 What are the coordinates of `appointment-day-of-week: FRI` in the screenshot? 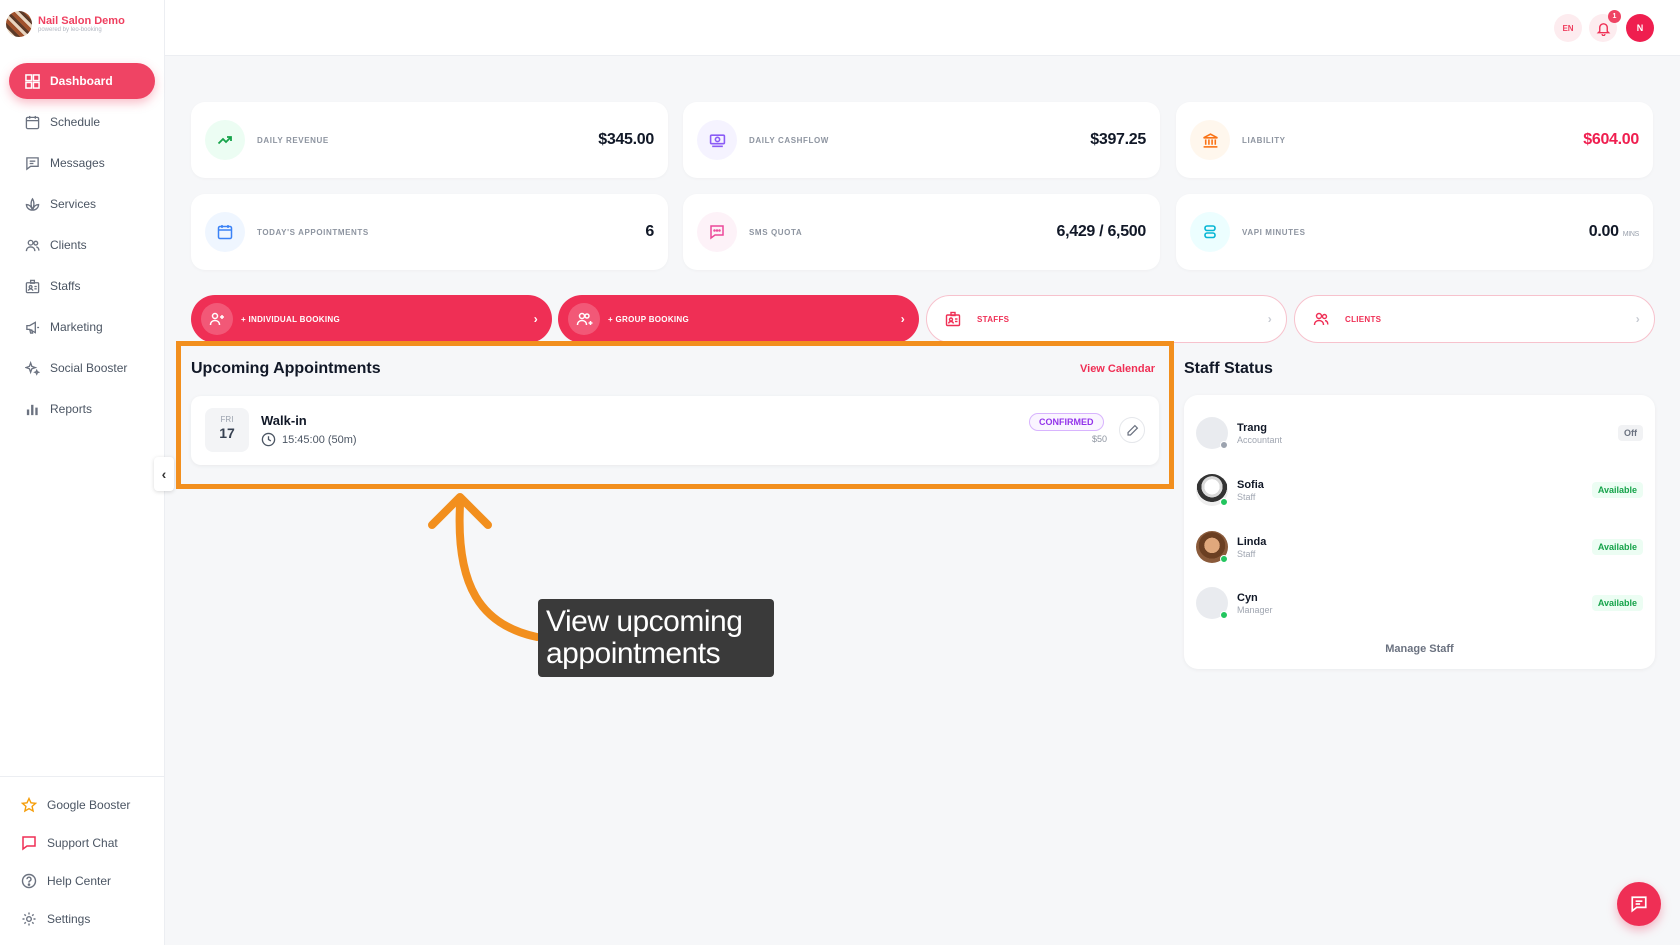 It's located at (227, 419).